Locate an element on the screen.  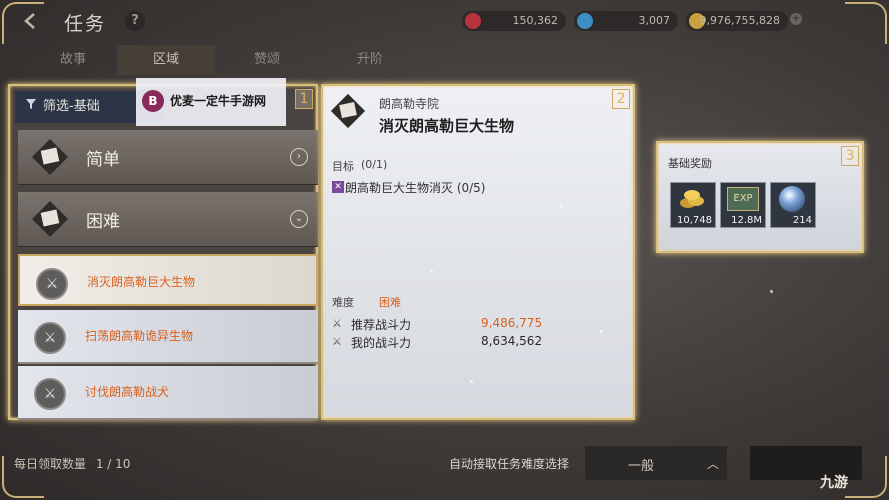
reward-gold: 10,748 is located at coordinates (693, 205).